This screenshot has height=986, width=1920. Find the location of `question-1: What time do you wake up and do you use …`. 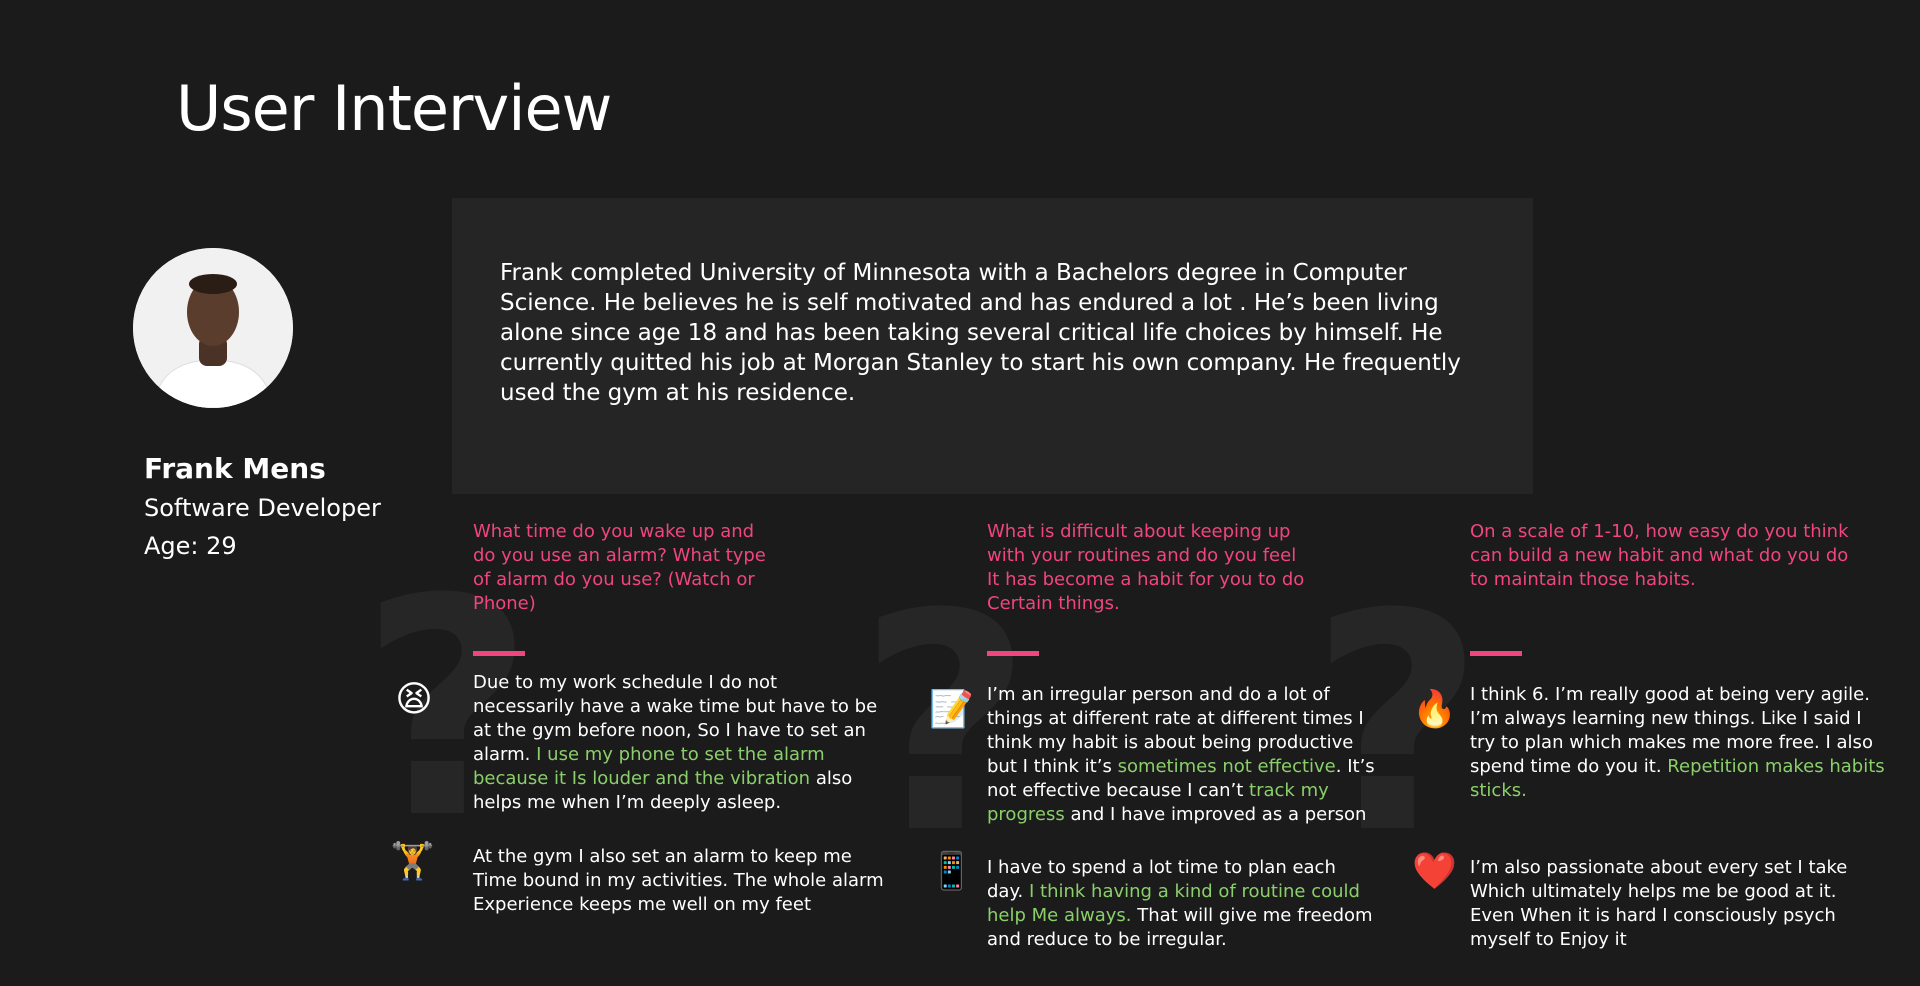

question-1: What time do you wake up and do you use … is located at coordinates (619, 567).